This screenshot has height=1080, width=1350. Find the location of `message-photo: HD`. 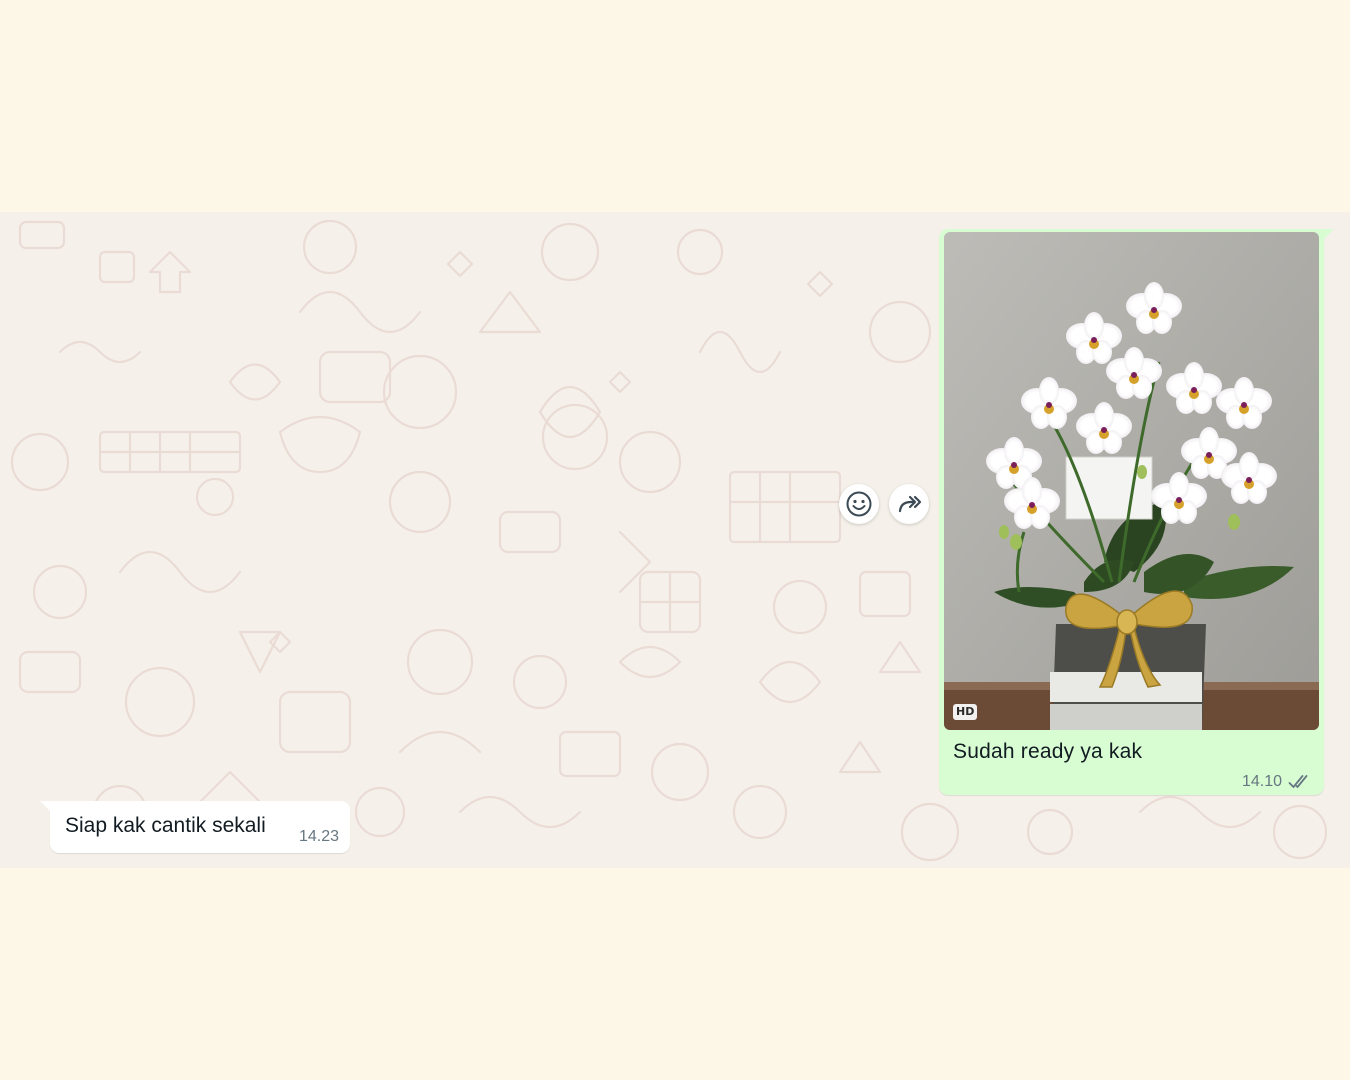

message-photo: HD is located at coordinates (1131, 481).